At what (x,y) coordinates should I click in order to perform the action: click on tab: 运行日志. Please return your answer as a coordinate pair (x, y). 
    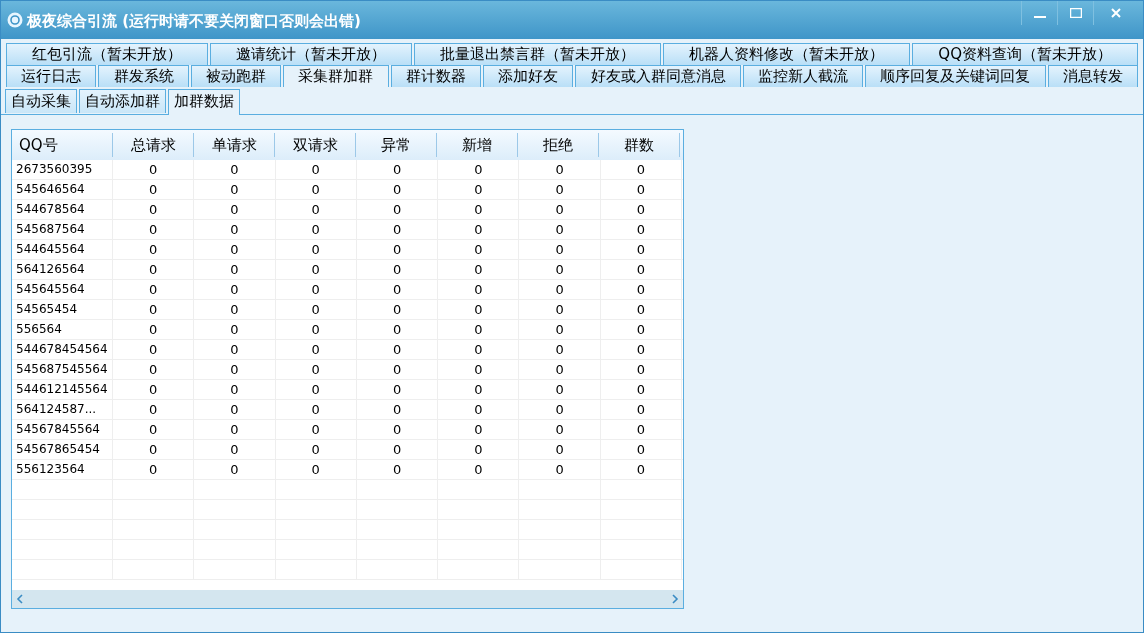
    Looking at the image, I should click on (51, 76).